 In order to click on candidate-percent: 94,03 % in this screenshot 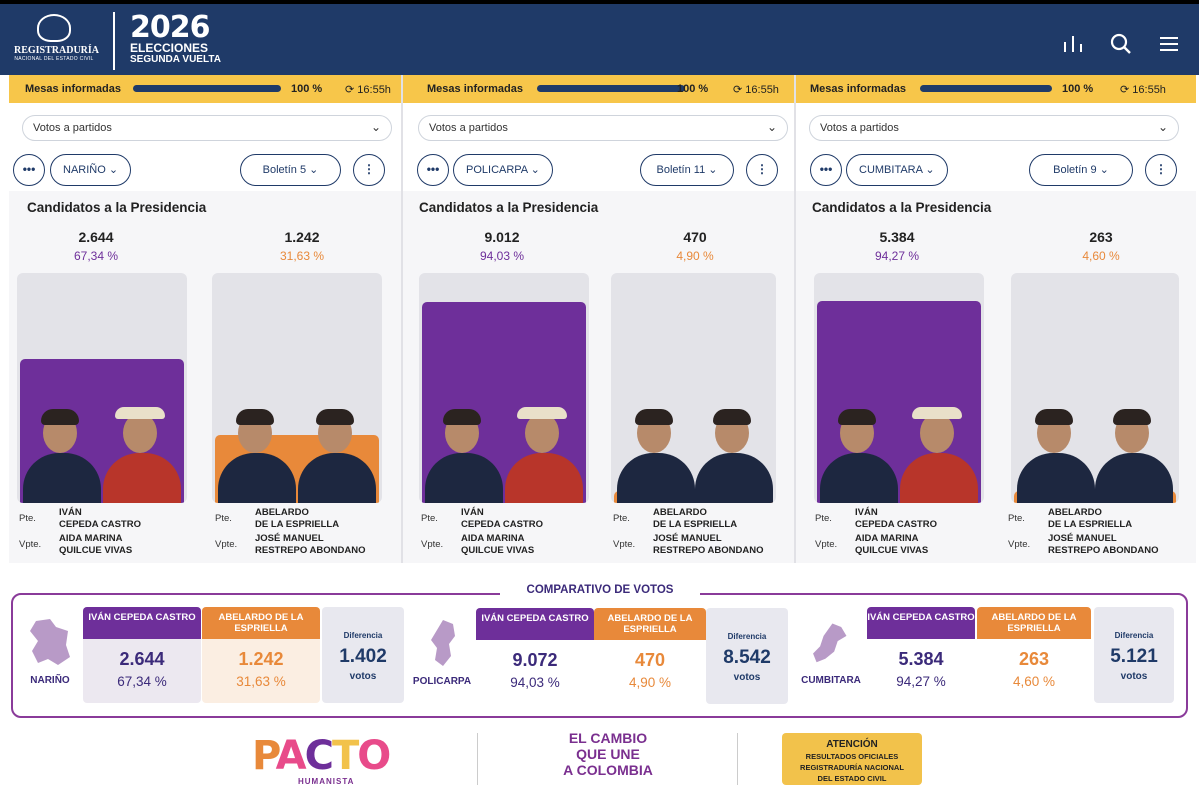, I will do `click(502, 256)`.